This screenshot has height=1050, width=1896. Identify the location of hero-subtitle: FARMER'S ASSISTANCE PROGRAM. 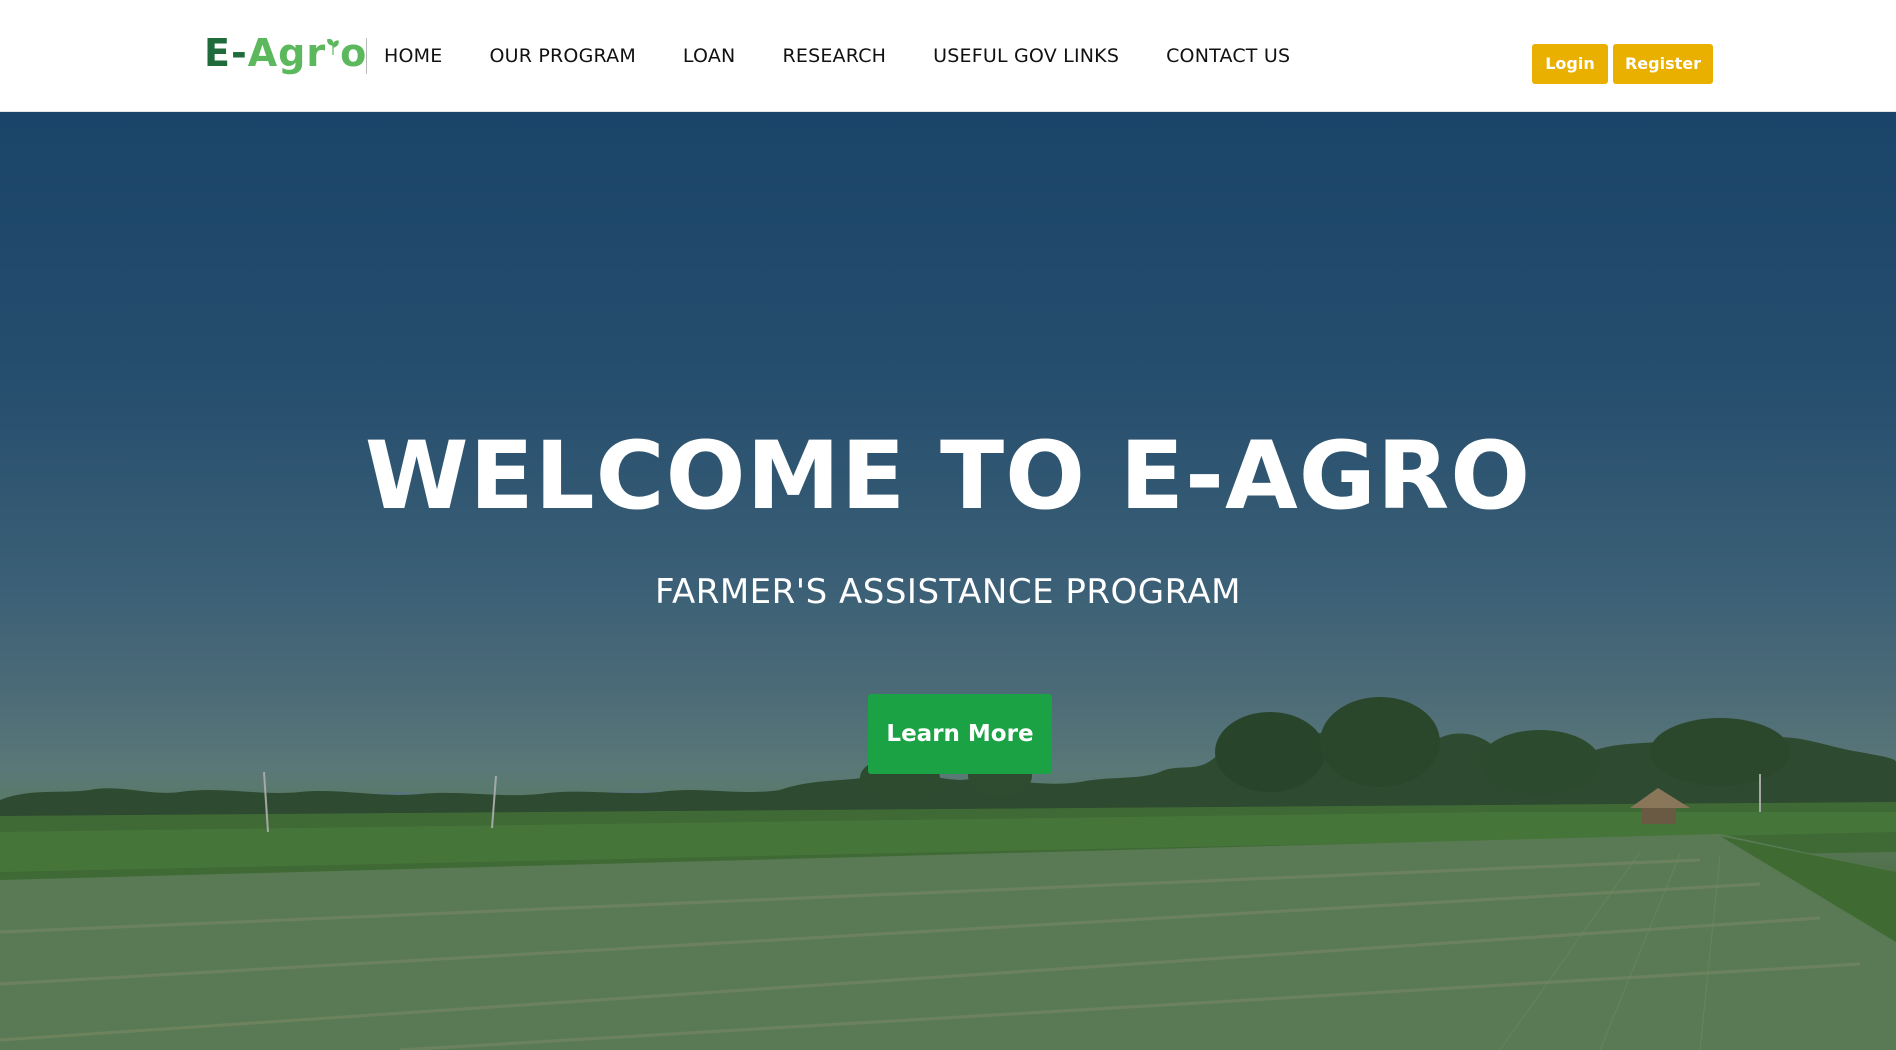
(948, 592).